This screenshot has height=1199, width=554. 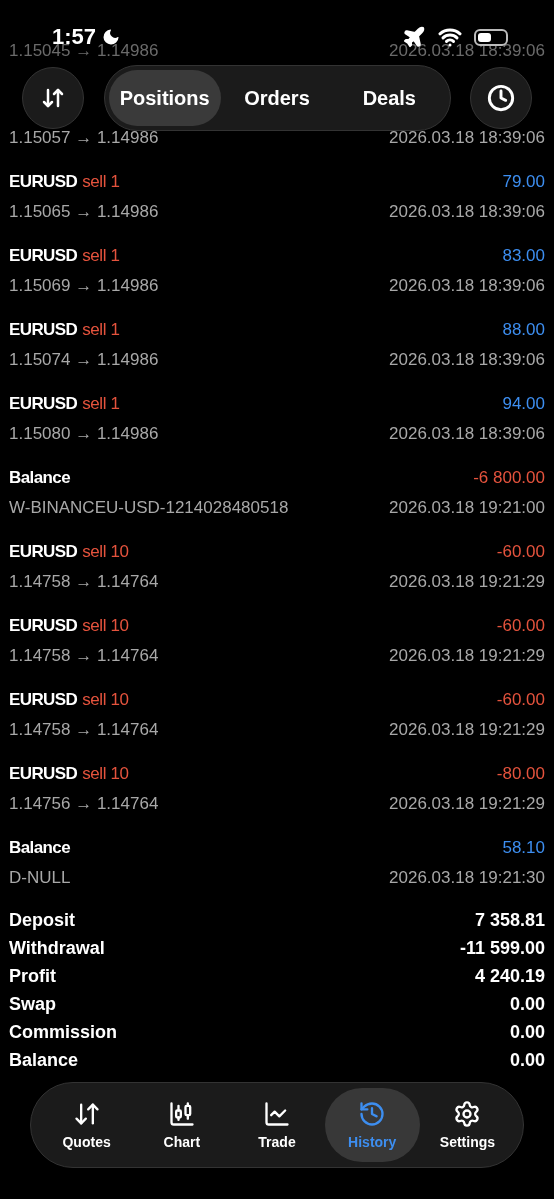 What do you see at coordinates (509, 976) in the screenshot?
I see `summary-value: 4 240.19` at bounding box center [509, 976].